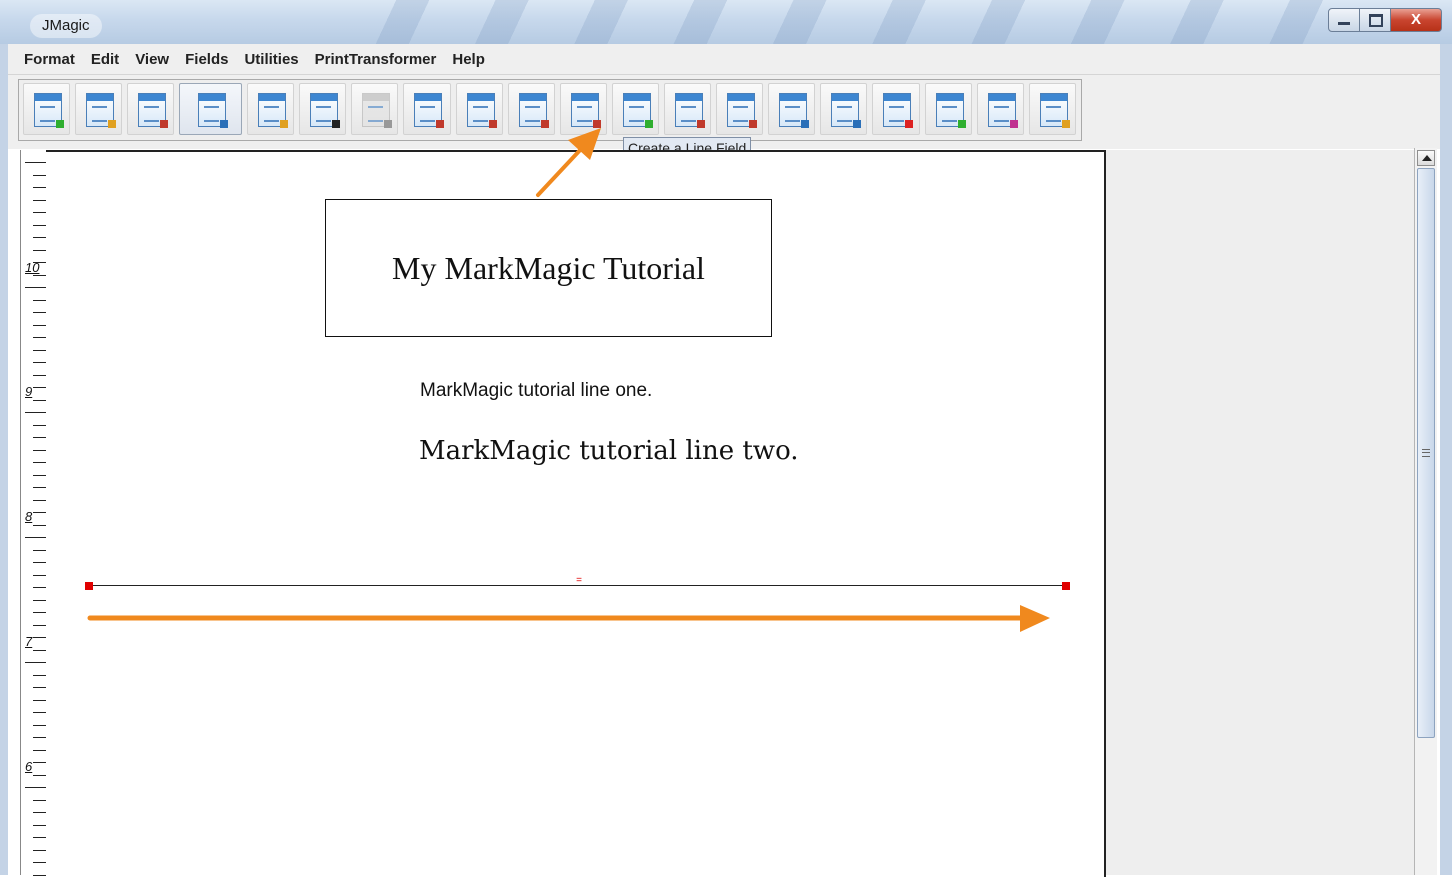 This screenshot has height=877, width=1452. I want to click on close-button: X, so click(1416, 20).